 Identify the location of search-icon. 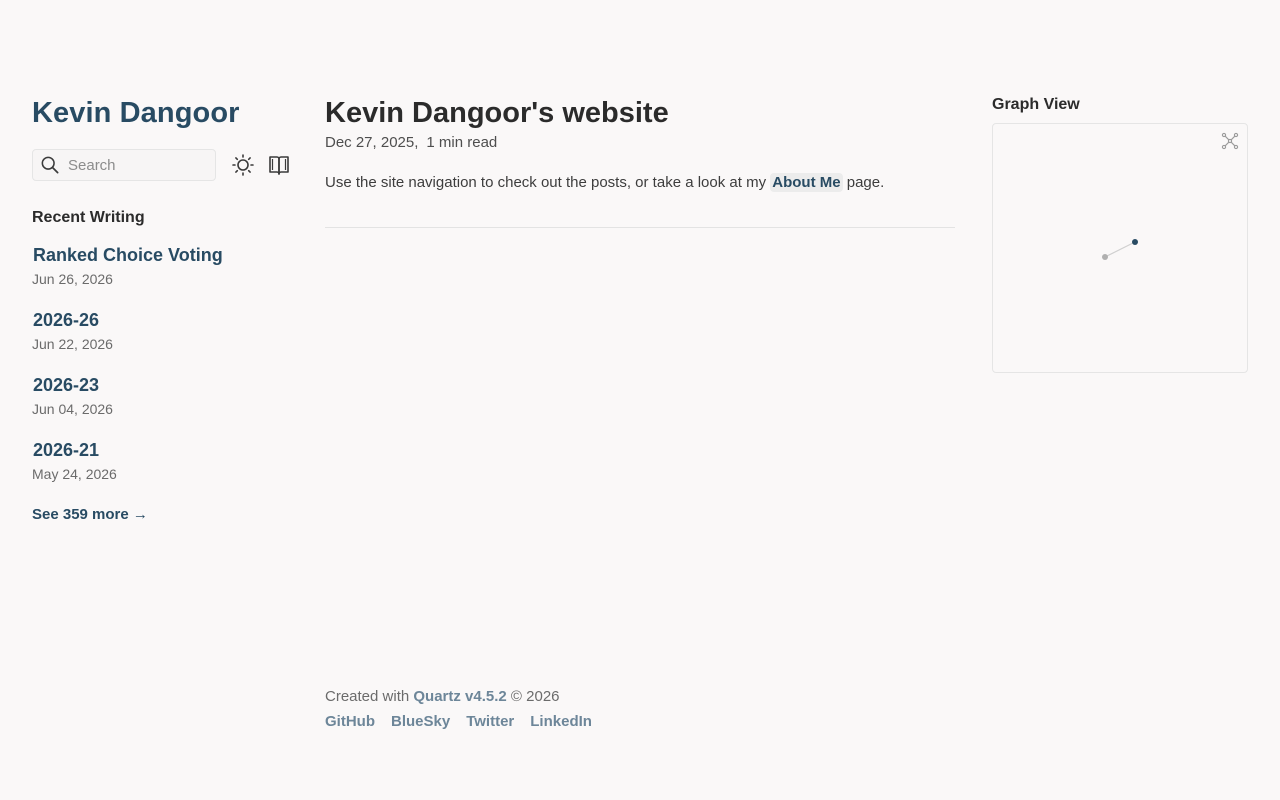
(50, 165).